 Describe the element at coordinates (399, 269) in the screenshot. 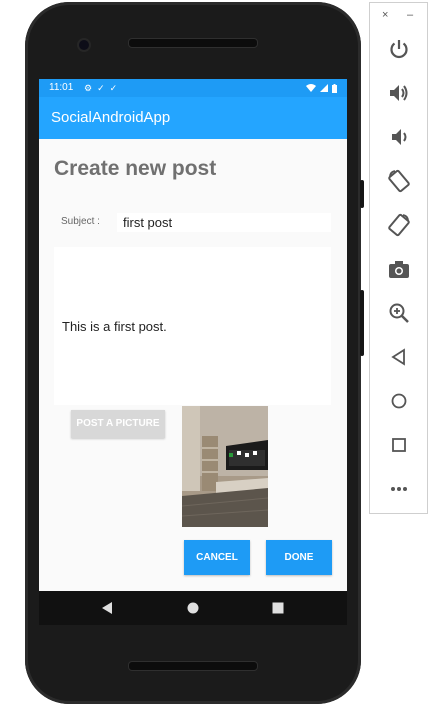

I see `camera-icon` at that location.